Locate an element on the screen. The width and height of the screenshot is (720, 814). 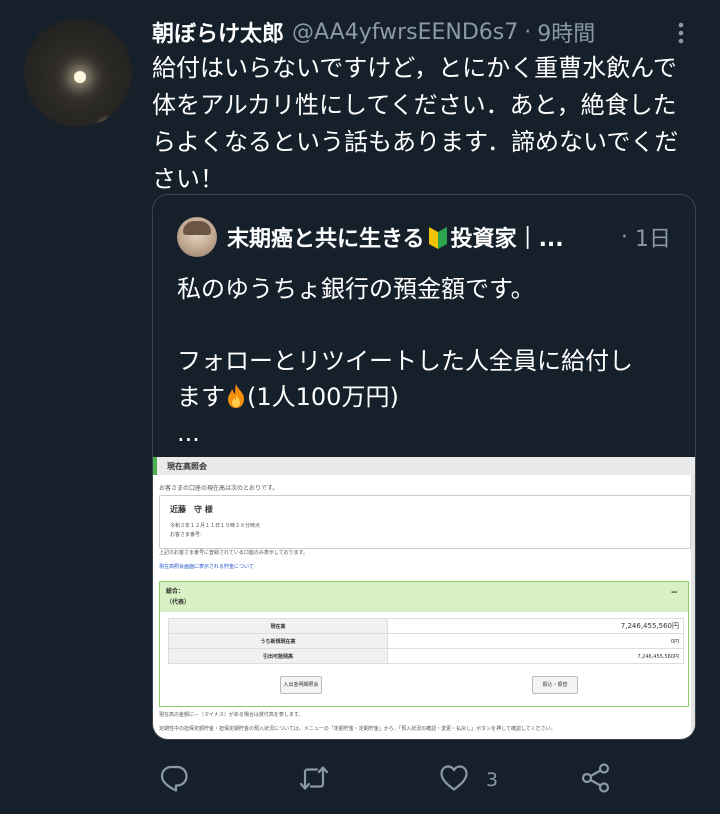
table-row: 引出可能残高 7,246,455,560円 is located at coordinates (426, 656).